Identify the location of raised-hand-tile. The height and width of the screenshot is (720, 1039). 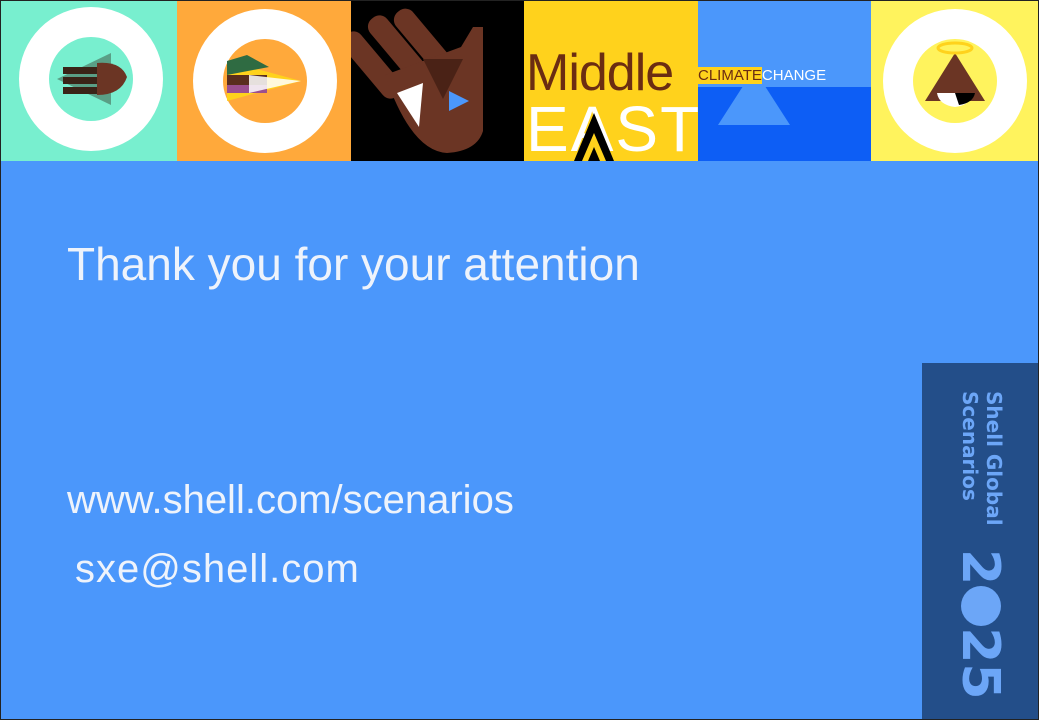
(437, 81).